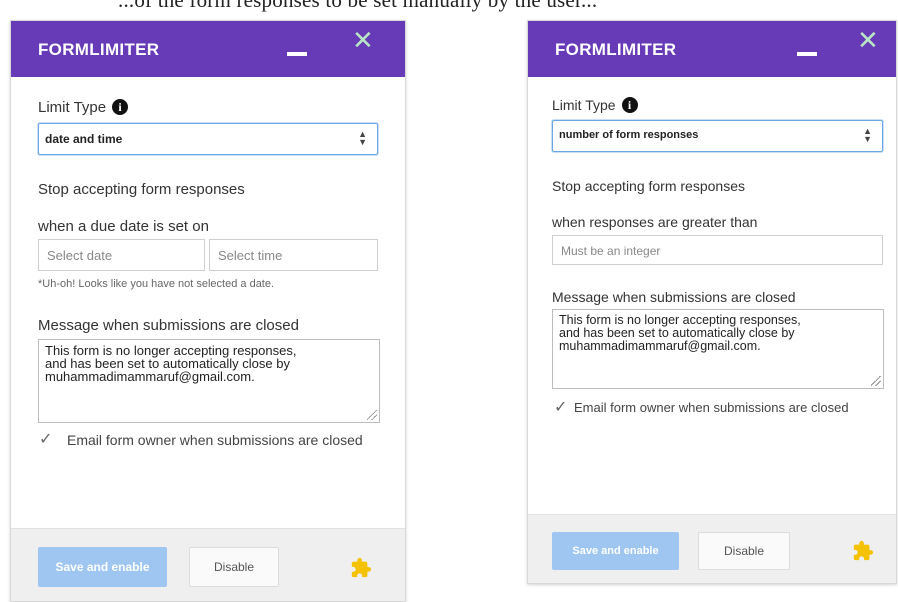  Describe the element at coordinates (208, 139) in the screenshot. I see `limit-type-select: date and time ▲ ▼` at that location.